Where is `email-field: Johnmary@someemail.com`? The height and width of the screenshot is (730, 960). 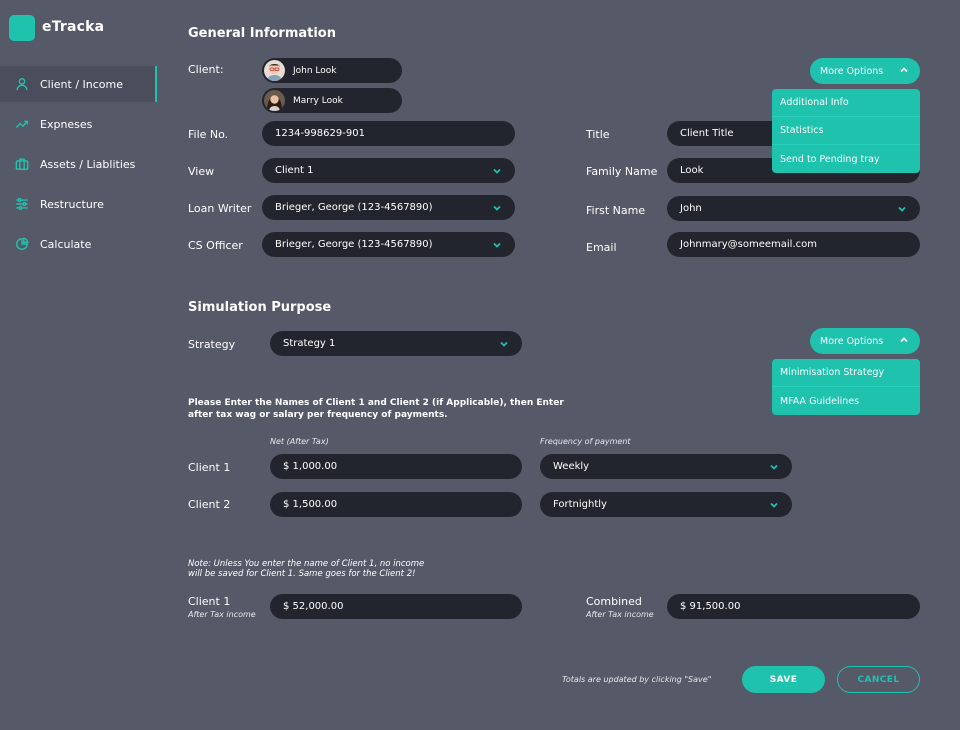 email-field: Johnmary@someemail.com is located at coordinates (793, 244).